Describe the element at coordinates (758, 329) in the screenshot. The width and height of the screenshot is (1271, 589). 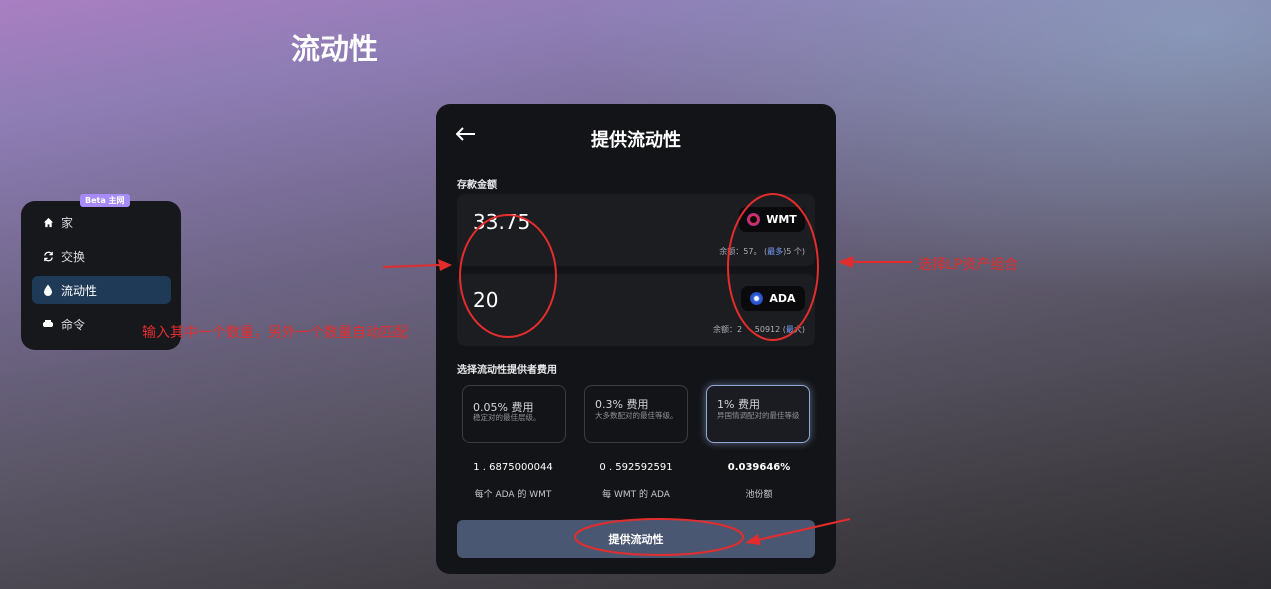
I see `token-b-balance: 余额：2 50912 (最大)` at that location.